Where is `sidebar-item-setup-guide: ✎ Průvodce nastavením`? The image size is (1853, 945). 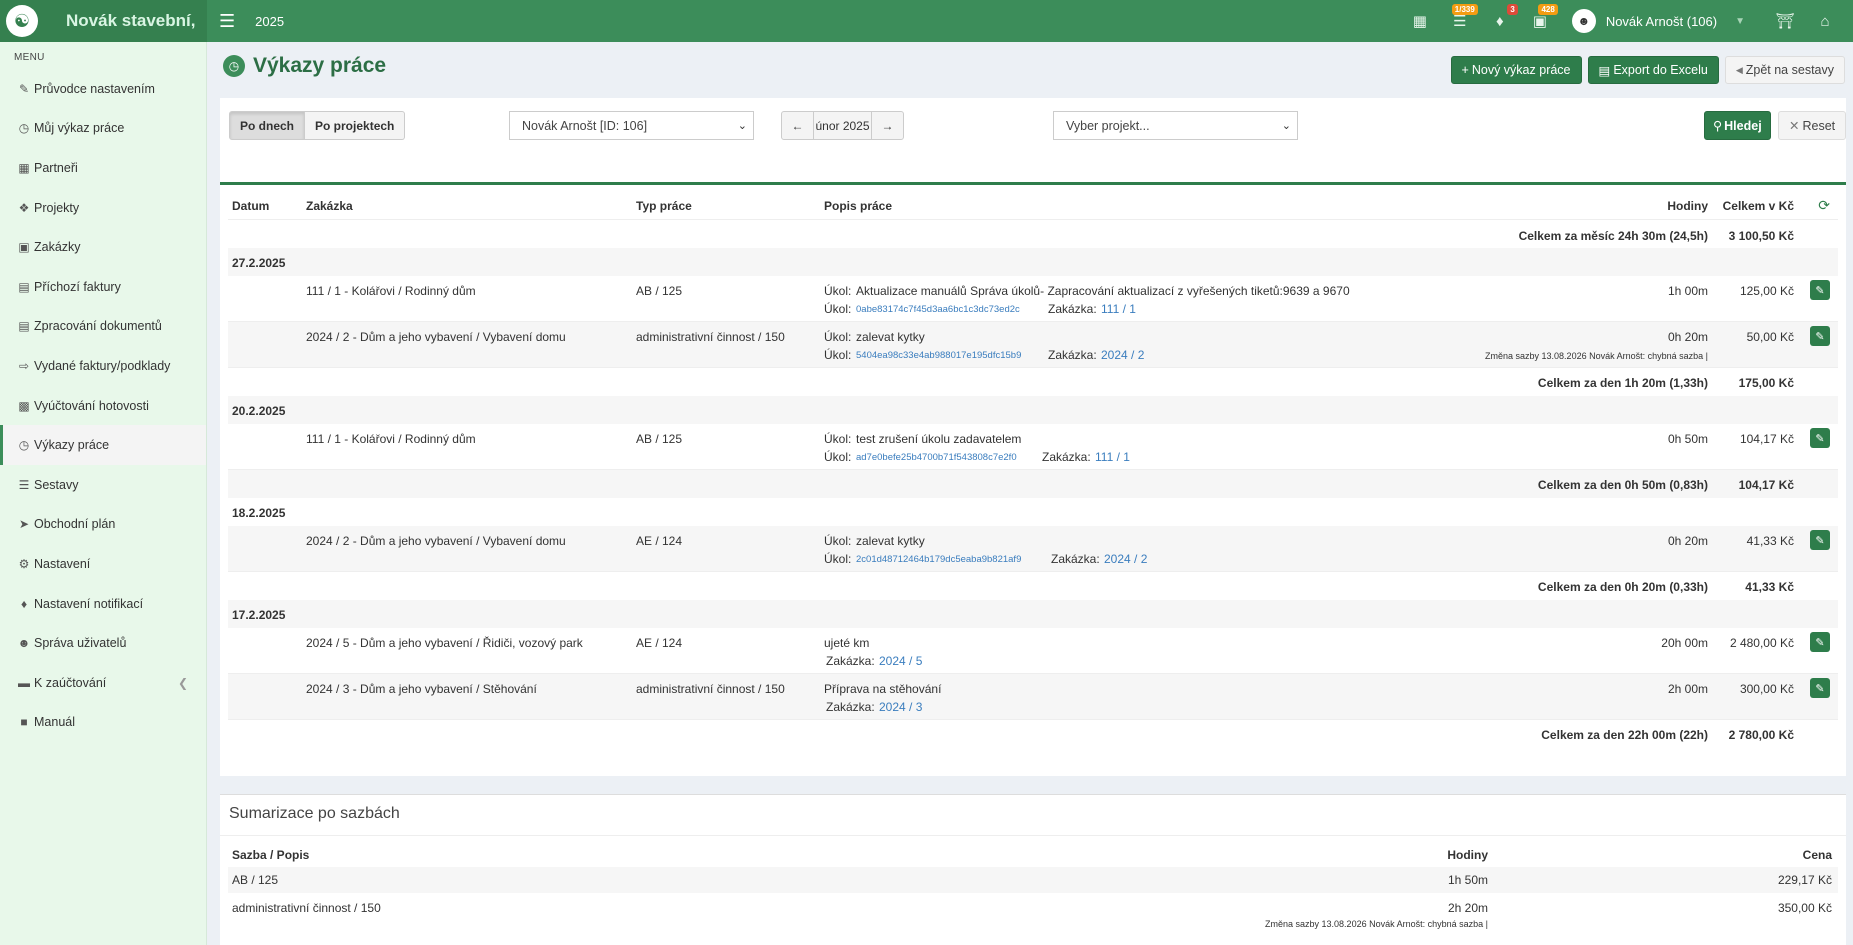
sidebar-item-setup-guide: ✎ Průvodce nastavením is located at coordinates (103, 89).